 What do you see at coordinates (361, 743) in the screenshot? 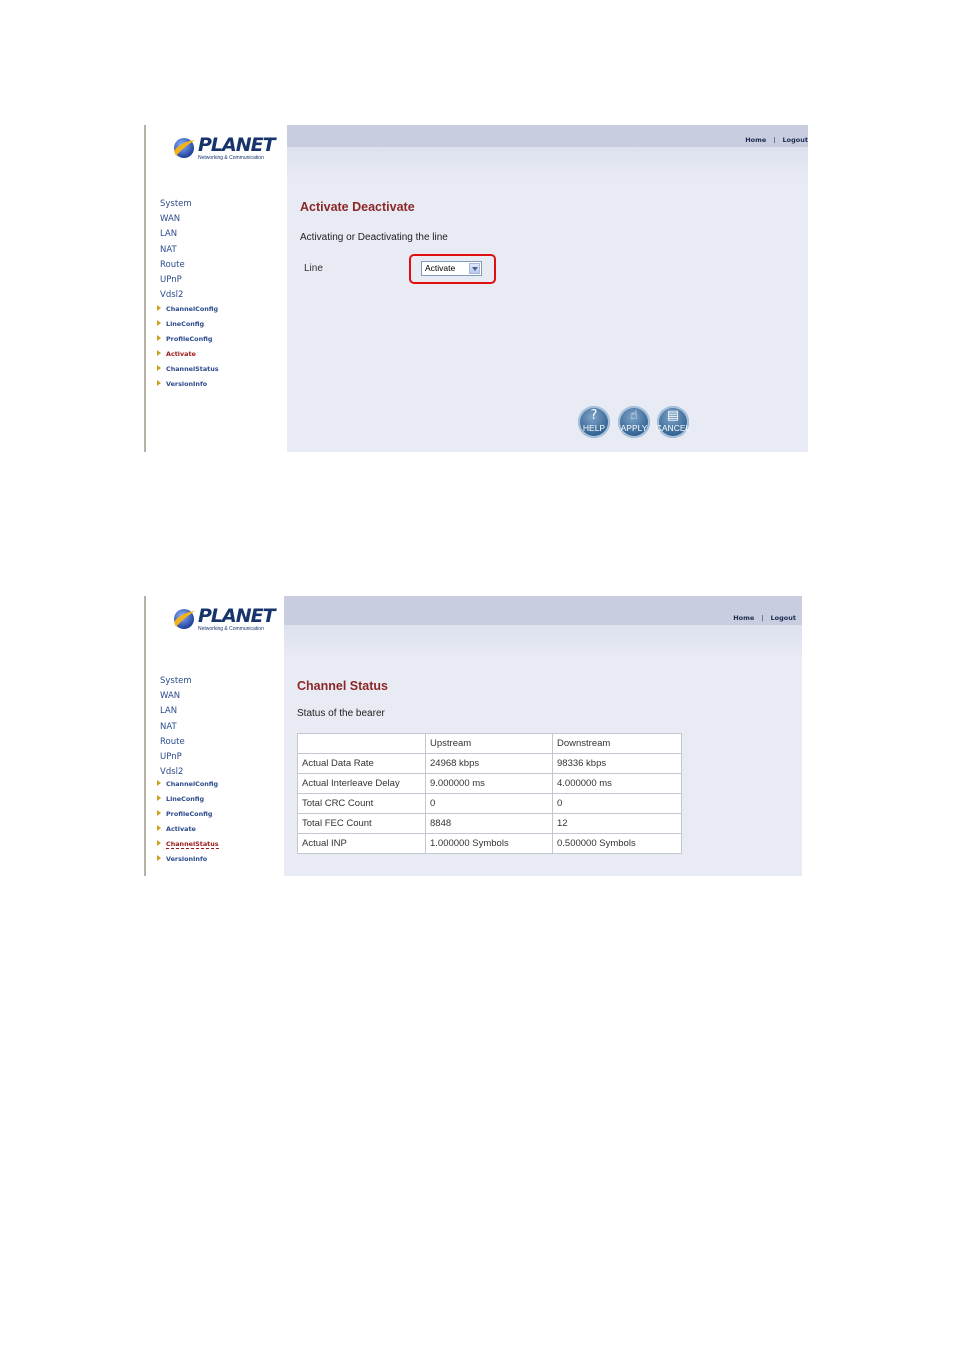
I see `column-header` at bounding box center [361, 743].